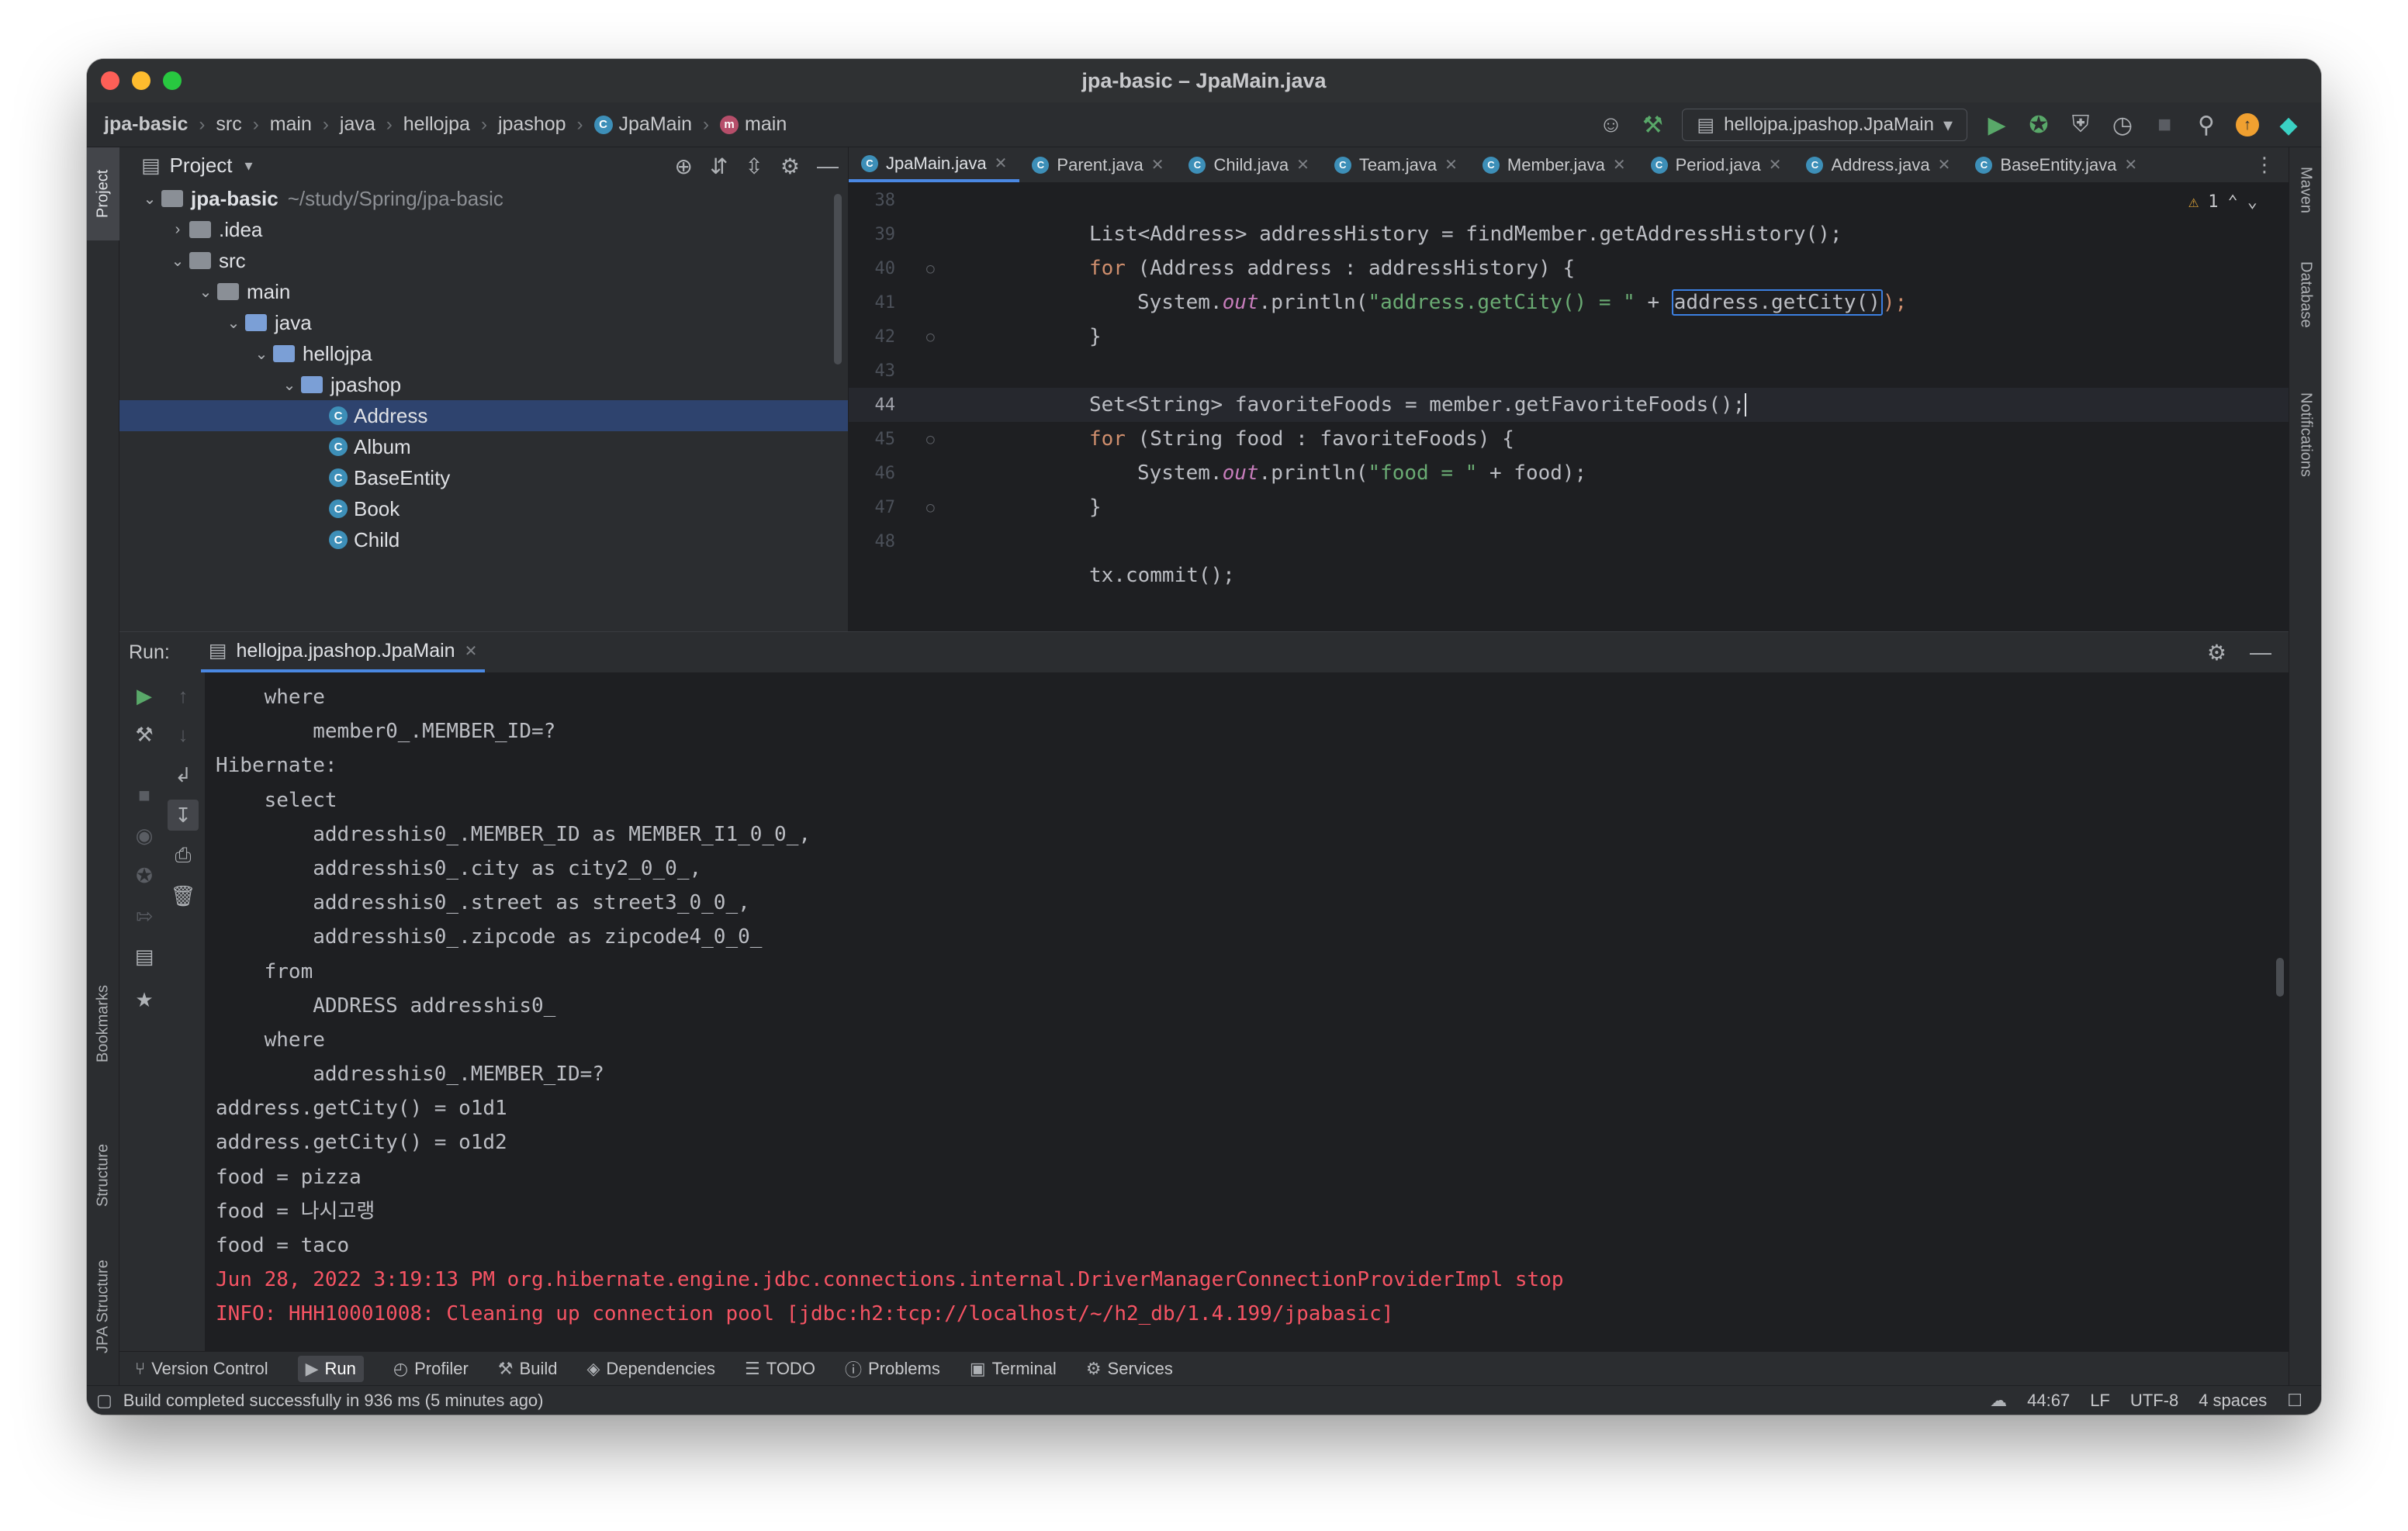  Describe the element at coordinates (892, 1368) in the screenshot. I see `bottom-tool-problems: ⓘ Problems` at that location.